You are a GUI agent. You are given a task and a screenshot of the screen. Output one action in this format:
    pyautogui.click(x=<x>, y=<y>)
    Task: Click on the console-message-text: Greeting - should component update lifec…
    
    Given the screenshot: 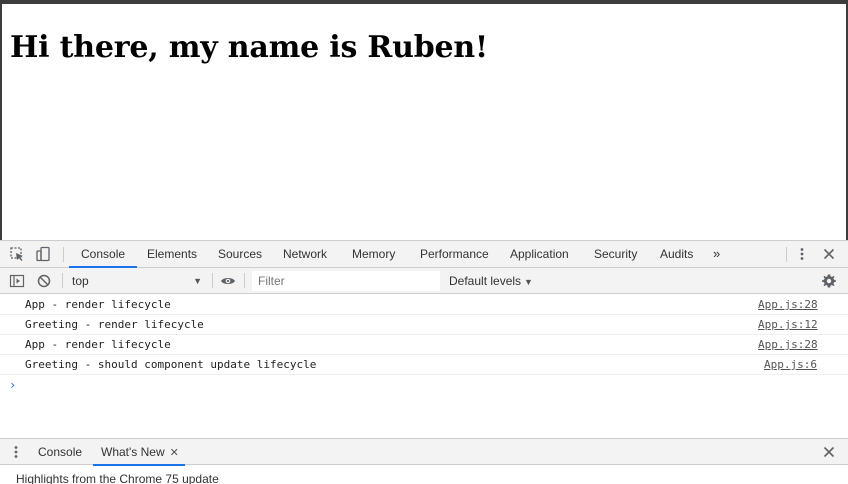 What is the action you would take?
    pyautogui.click(x=171, y=364)
    